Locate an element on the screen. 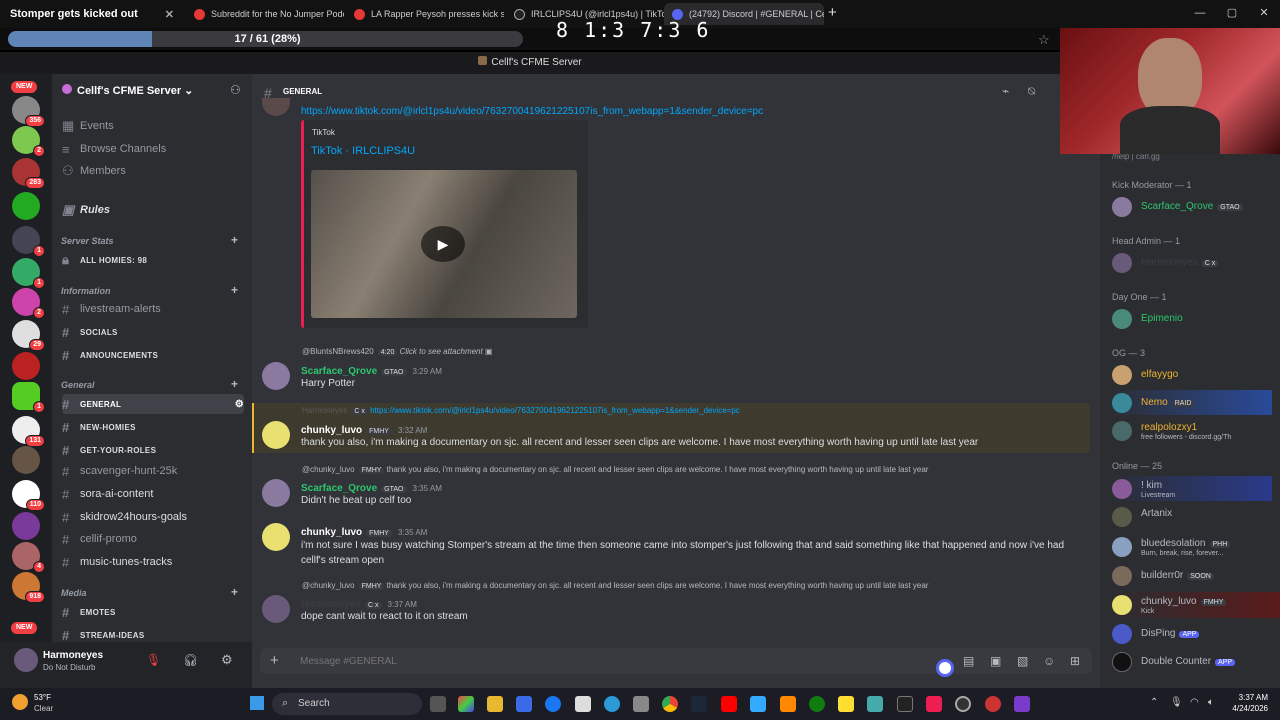  member-item: Epimenio is located at coordinates (1192, 319).